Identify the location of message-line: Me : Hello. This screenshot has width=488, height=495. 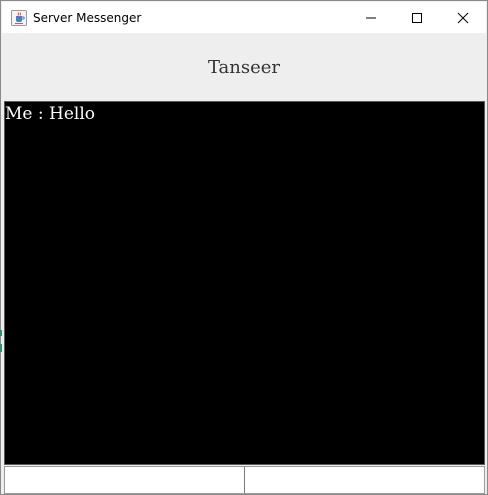
(50, 114).